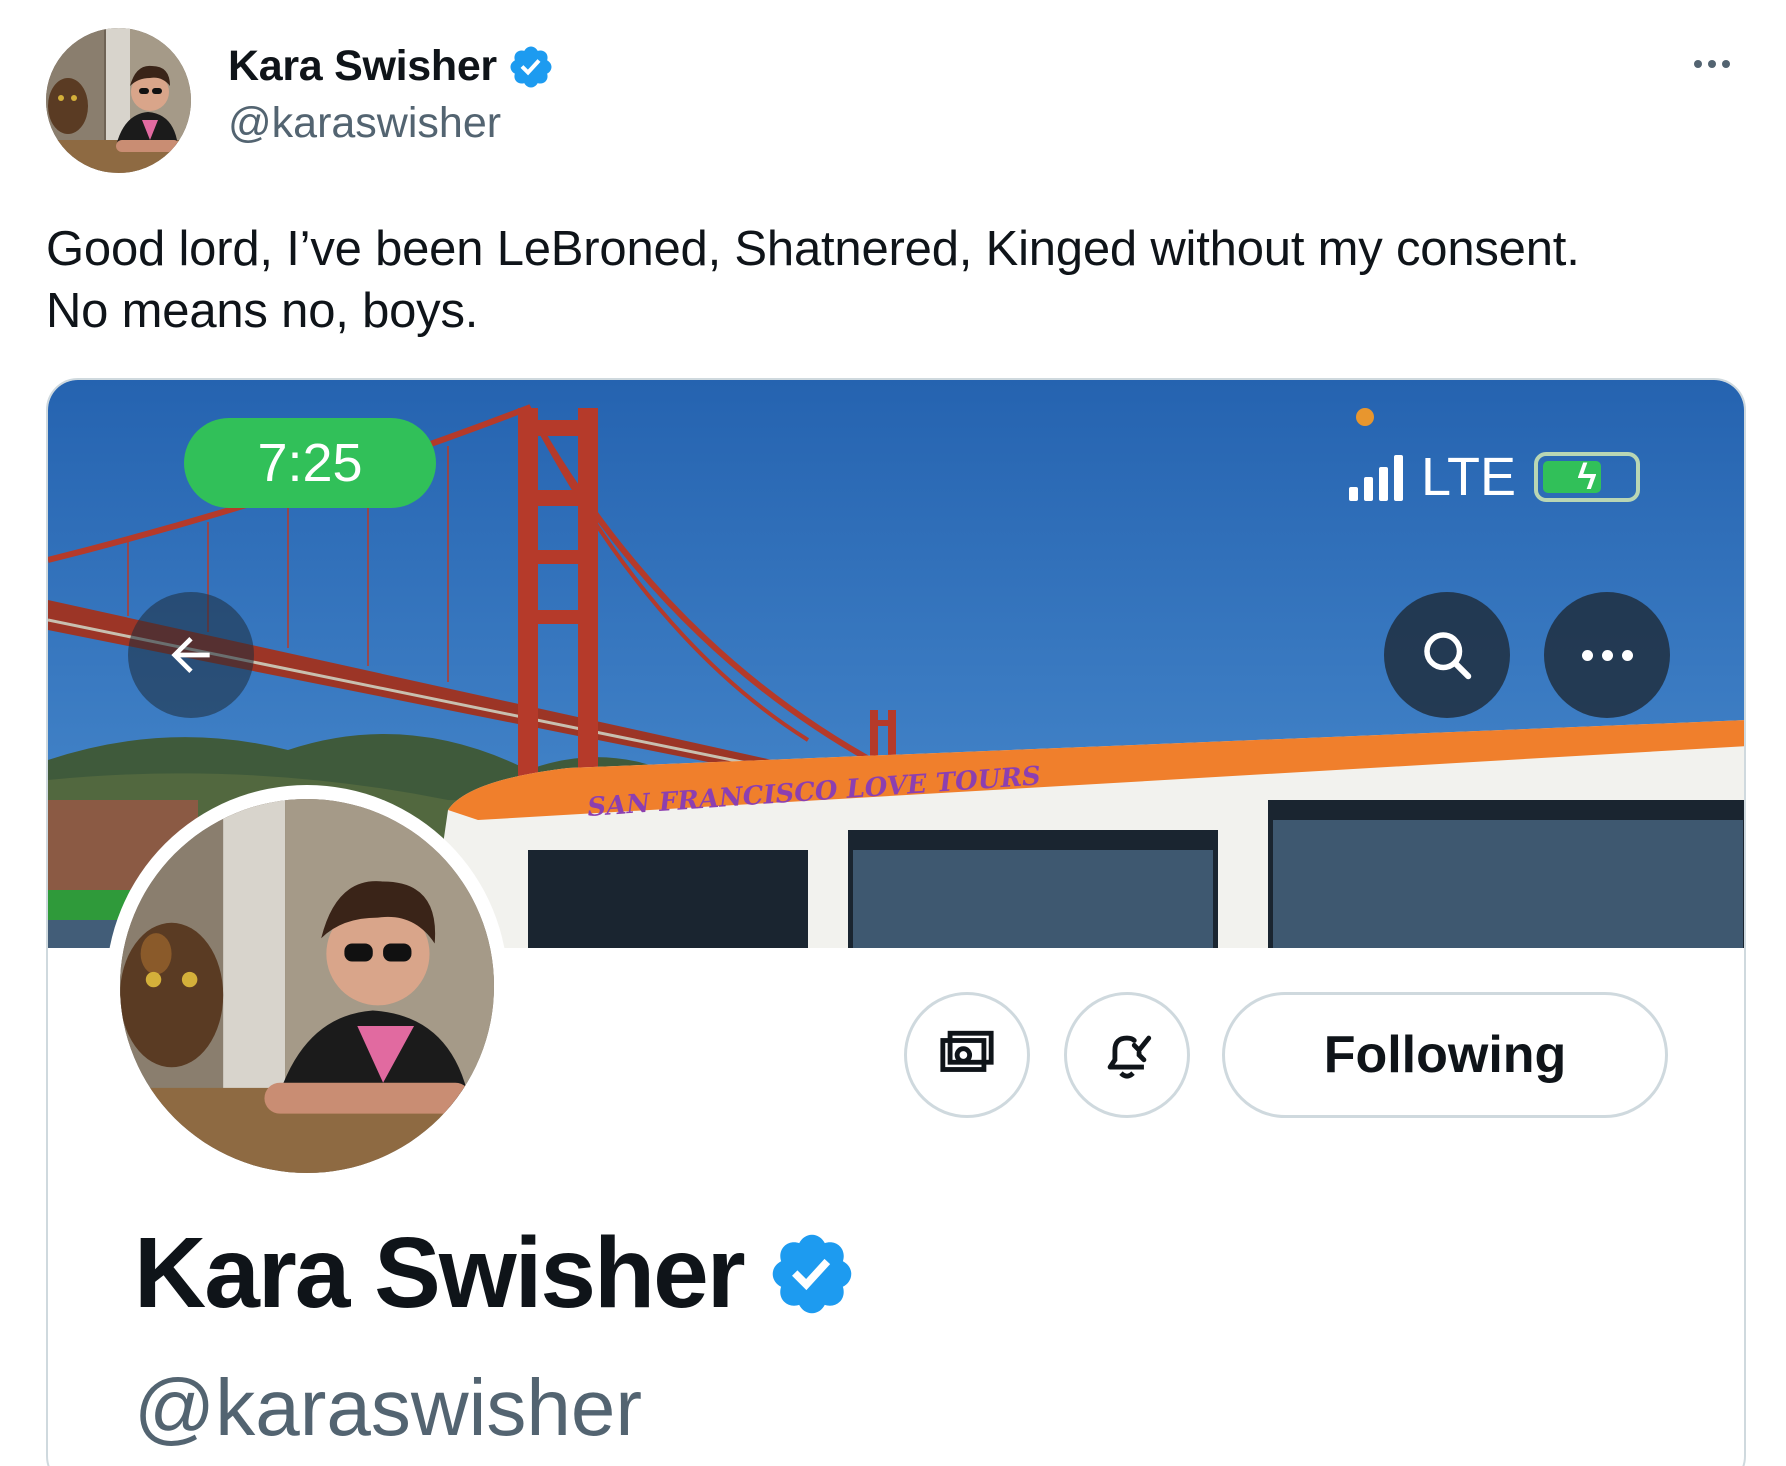  What do you see at coordinates (1375, 477) in the screenshot?
I see `signal-icon` at bounding box center [1375, 477].